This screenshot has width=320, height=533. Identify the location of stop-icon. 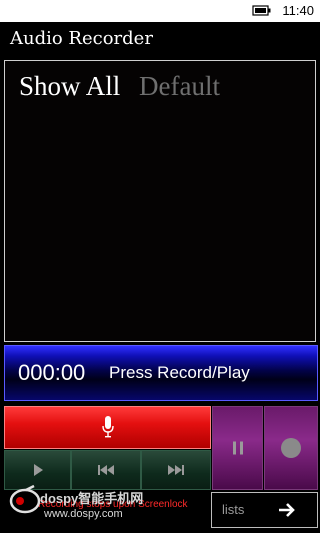
(291, 448).